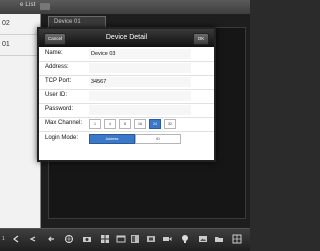 The image size is (320, 251). What do you see at coordinates (126, 38) in the screenshot?
I see `dialog-header: Device Detail Cancel OK` at bounding box center [126, 38].